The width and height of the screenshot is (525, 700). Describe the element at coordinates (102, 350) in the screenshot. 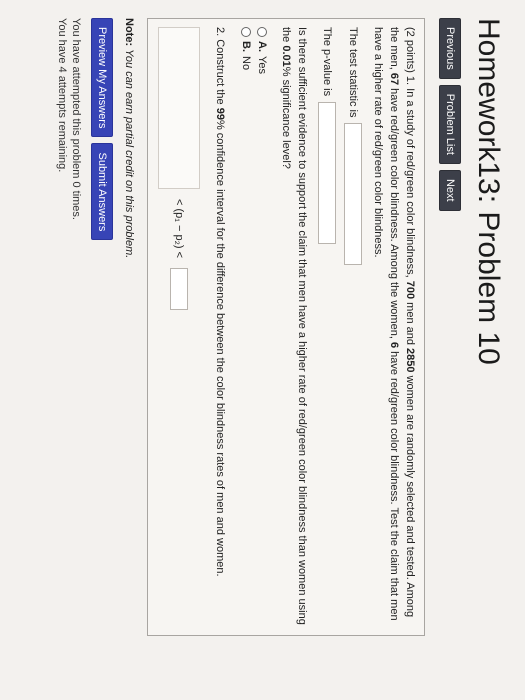

I see `answer-actions: Preview My Answers Submit Answers` at that location.